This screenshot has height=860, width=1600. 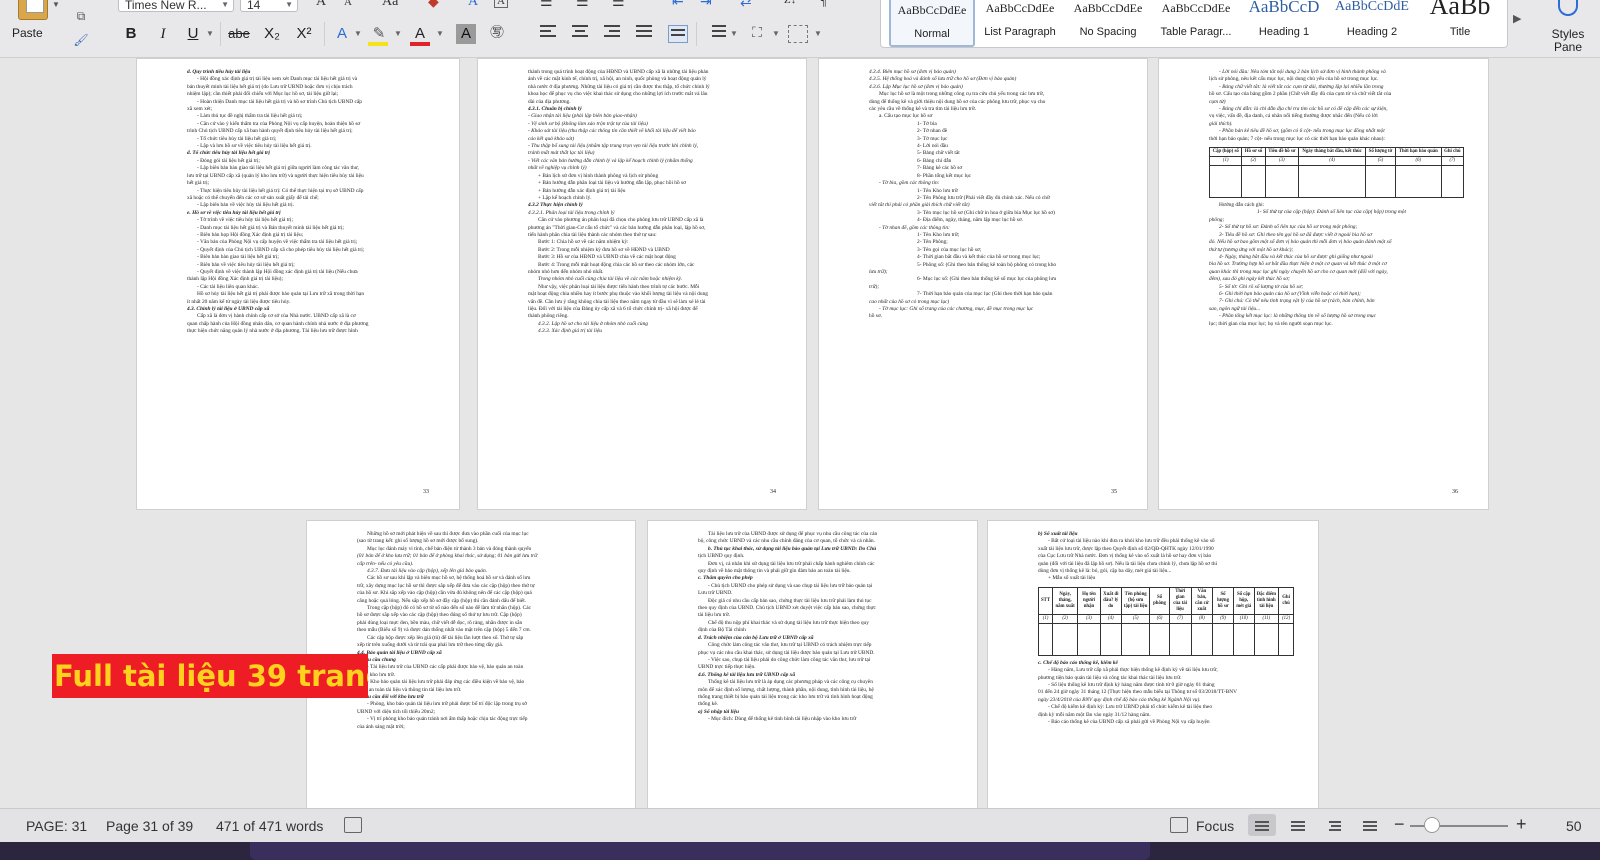 I want to click on text-line: nhóm nhỏ hơn đến nhóm nhỏ nhất., so click(x=566, y=271).